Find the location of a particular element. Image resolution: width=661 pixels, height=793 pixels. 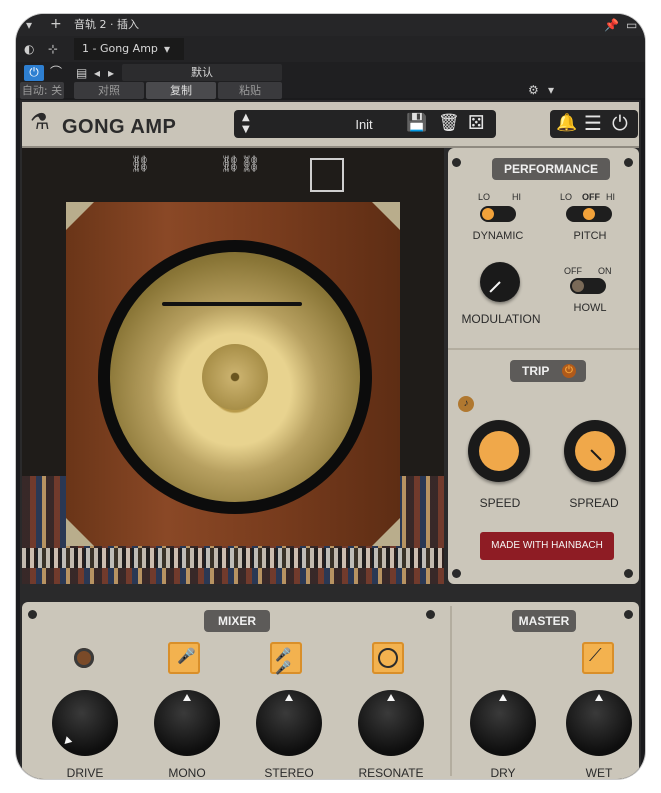

paste-button: 粘贴 is located at coordinates (250, 90).